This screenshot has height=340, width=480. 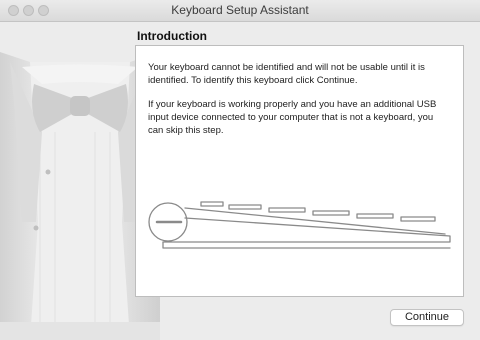 I want to click on title-bar: Keyboard Setup Assistant, so click(x=240, y=11).